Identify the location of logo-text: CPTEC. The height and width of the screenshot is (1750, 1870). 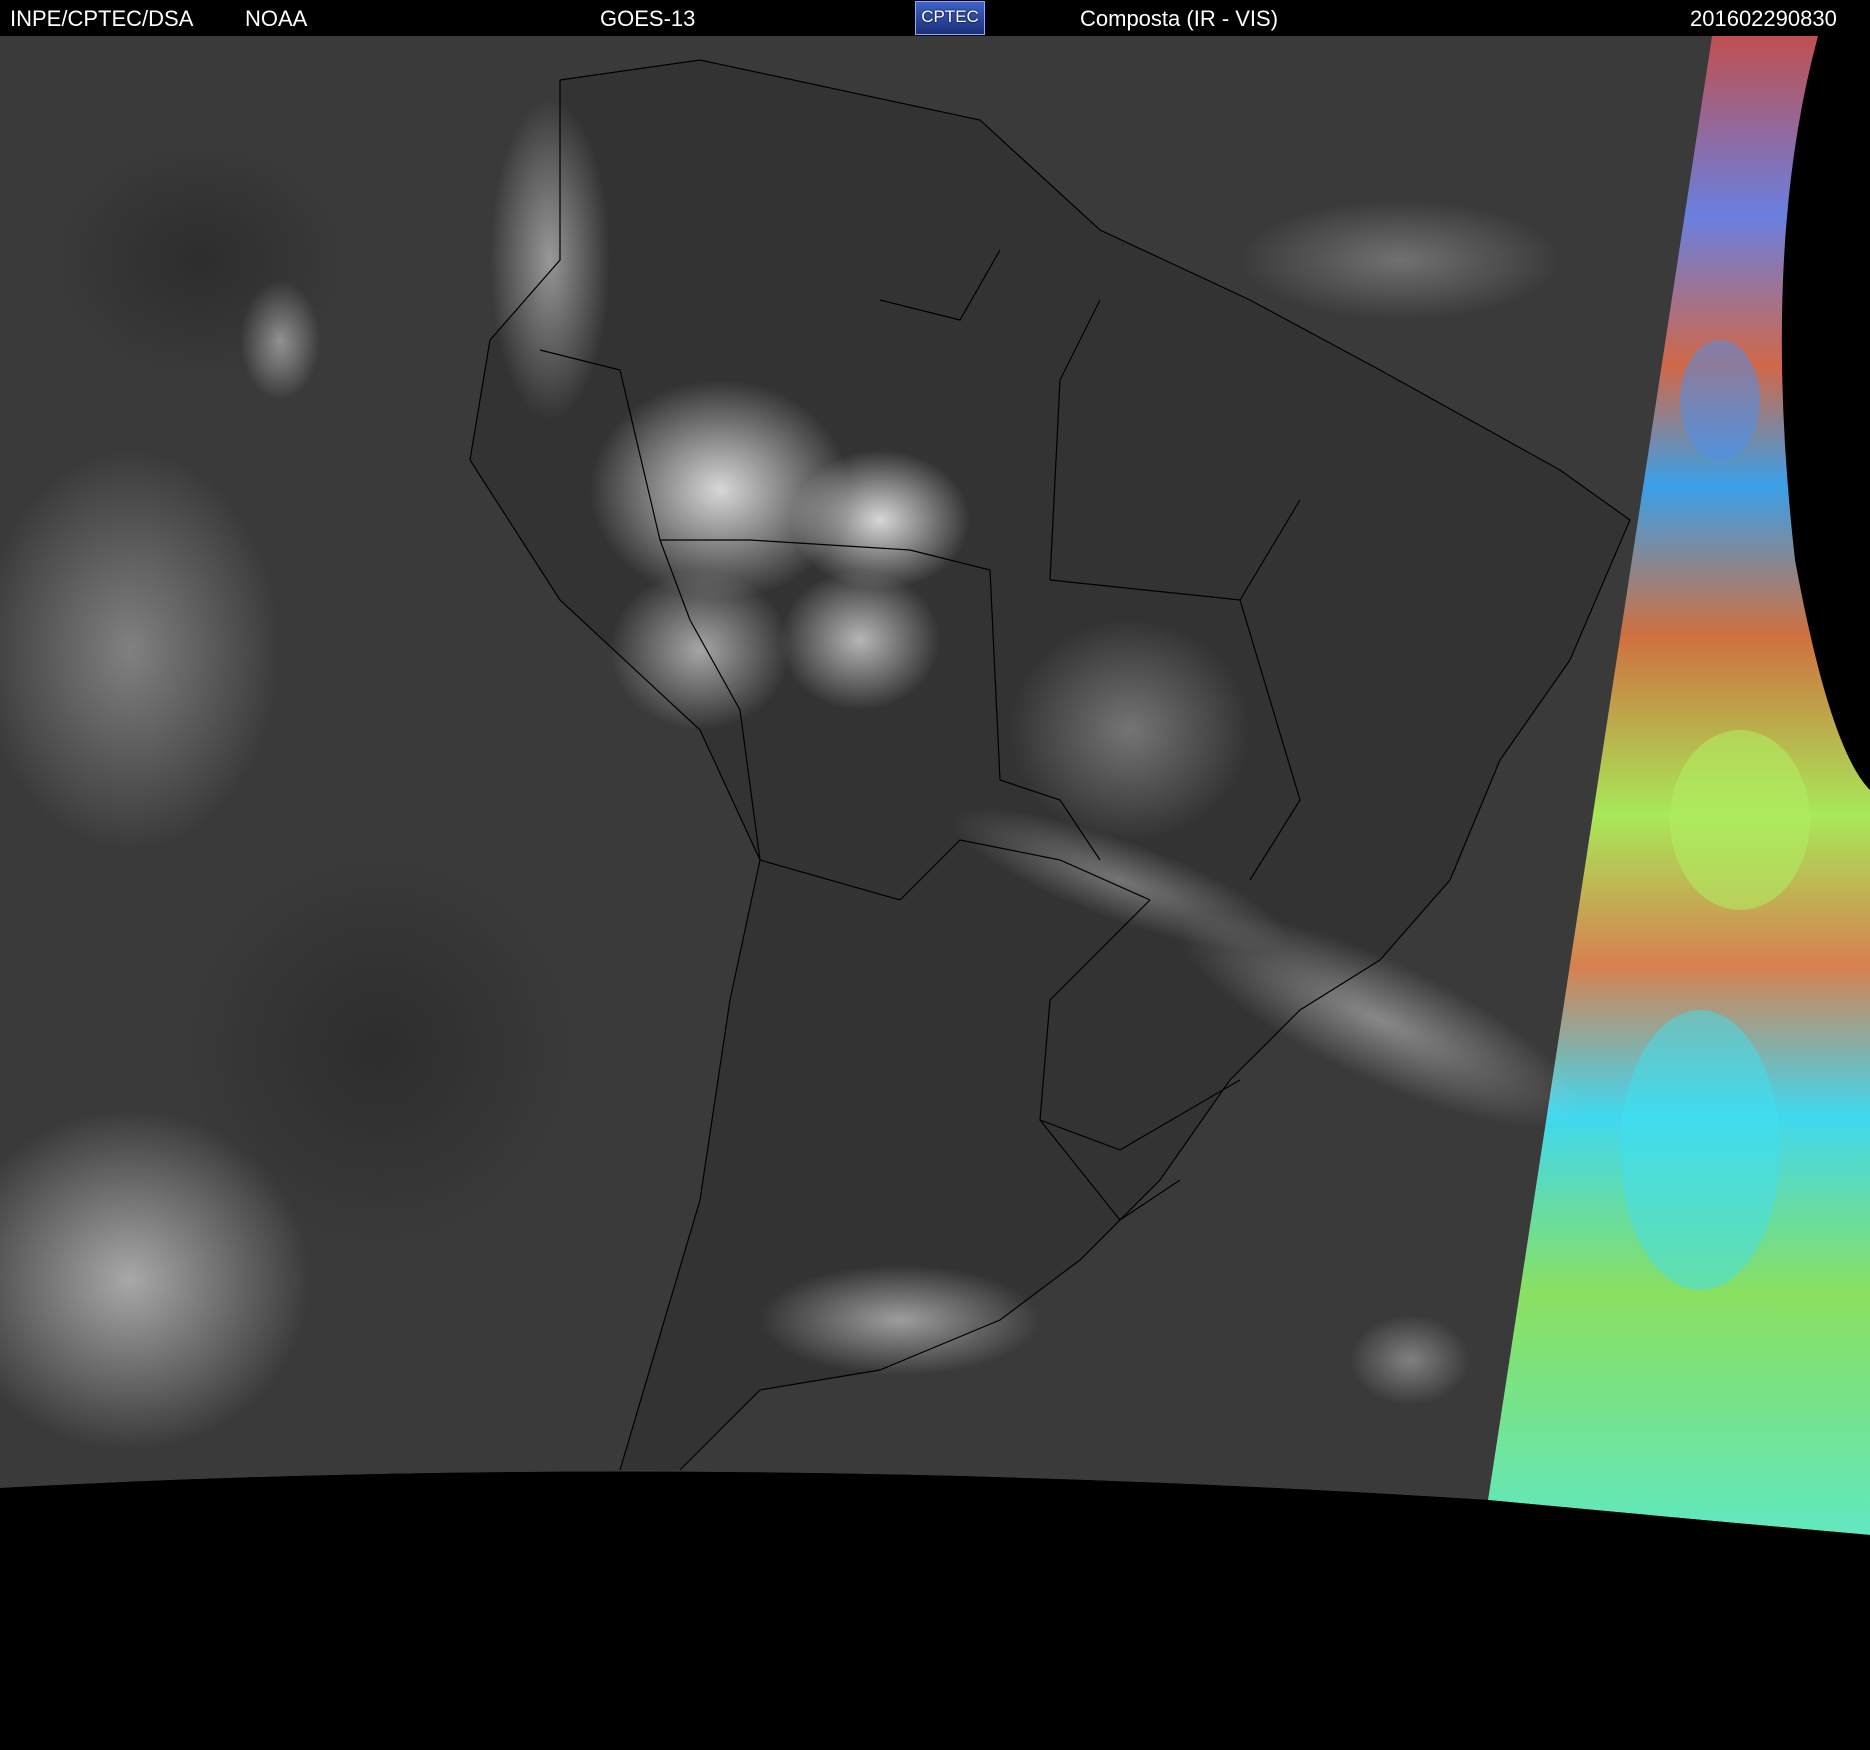
(950, 16).